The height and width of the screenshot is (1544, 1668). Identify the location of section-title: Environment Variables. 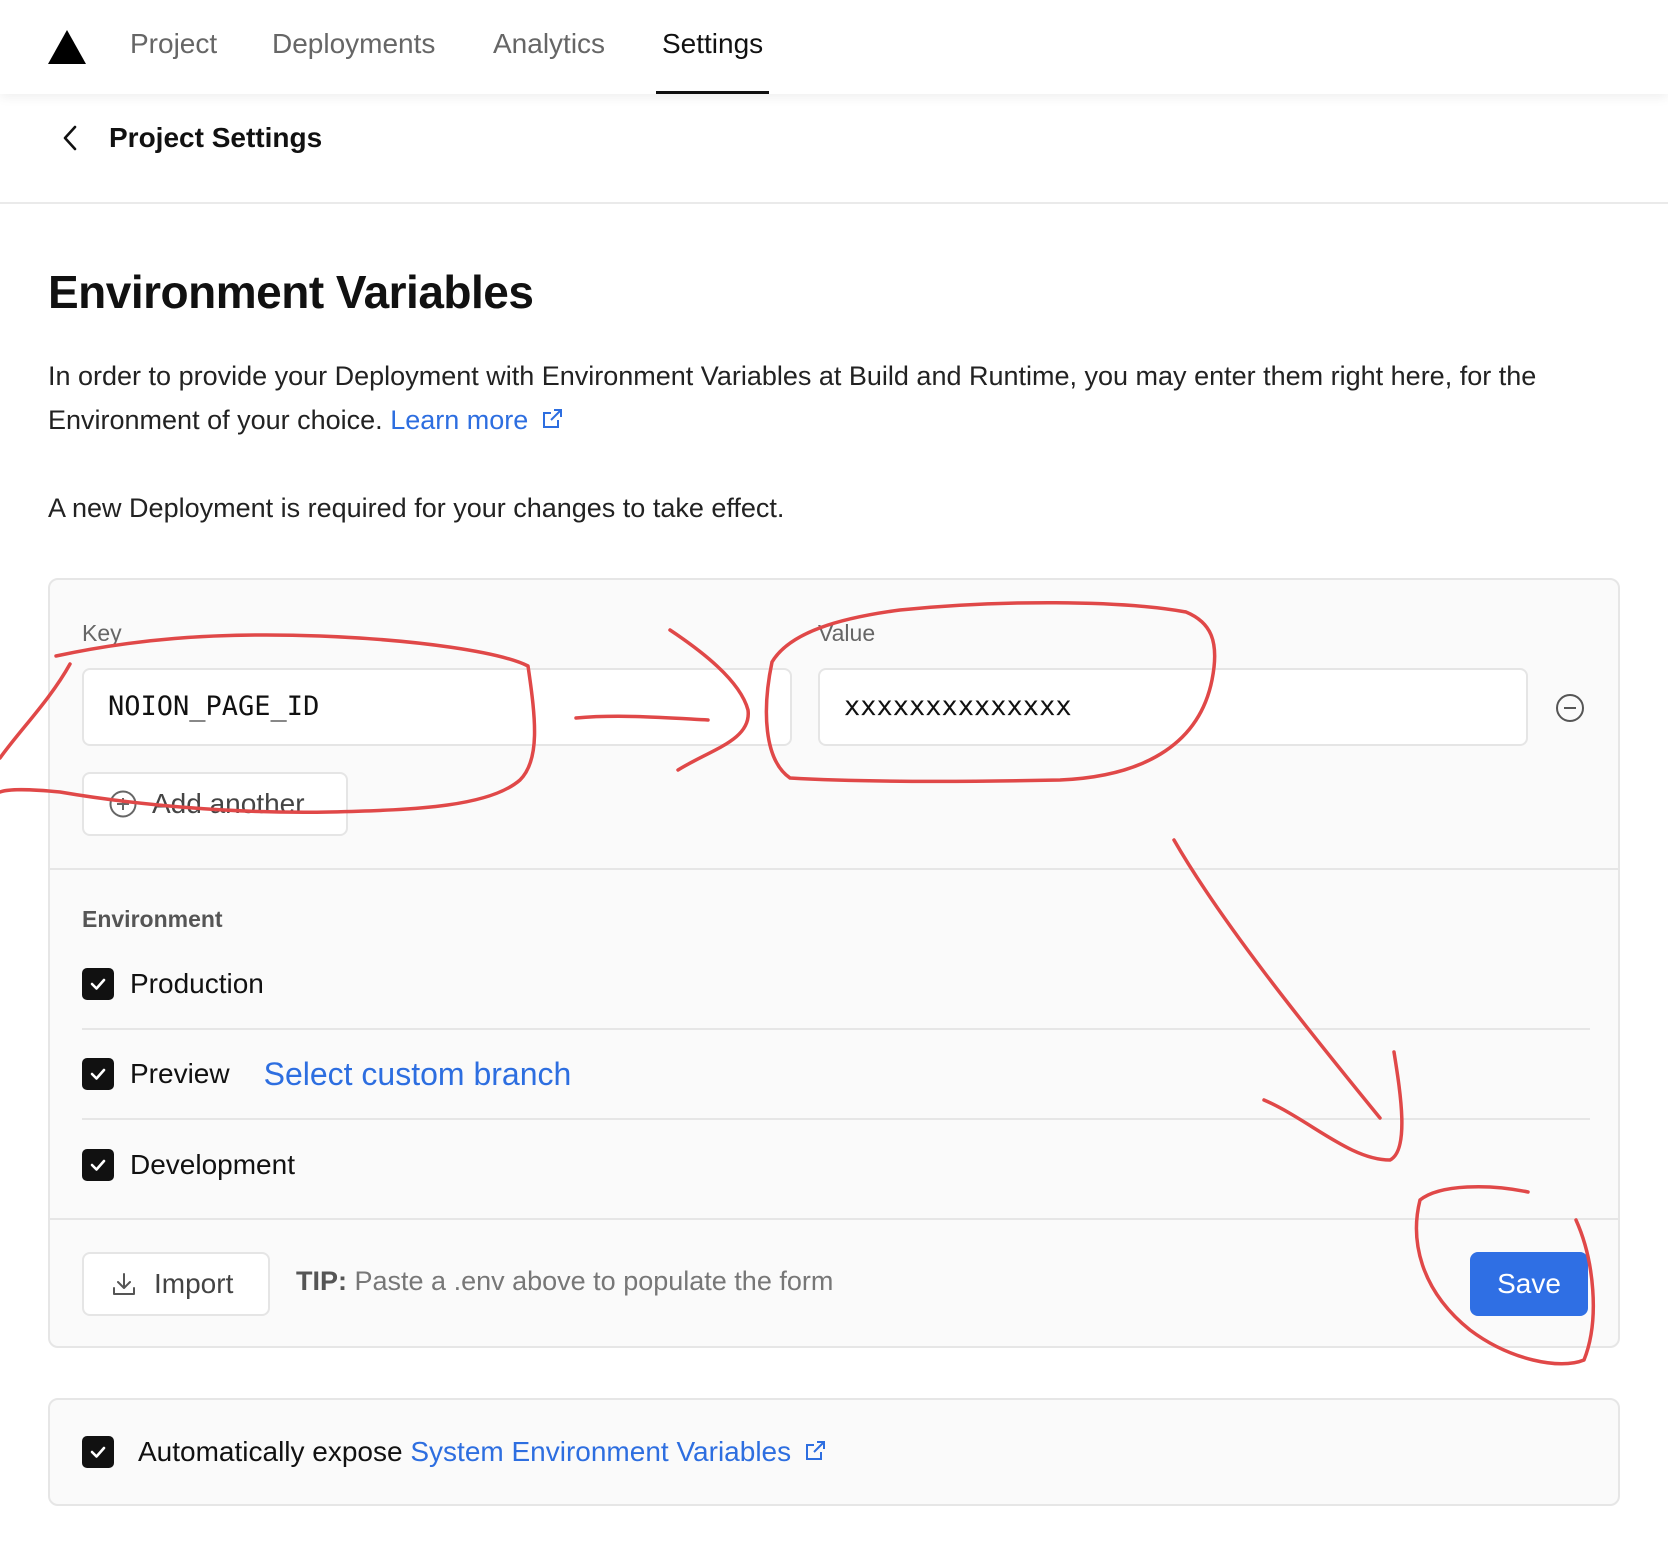
(291, 292).